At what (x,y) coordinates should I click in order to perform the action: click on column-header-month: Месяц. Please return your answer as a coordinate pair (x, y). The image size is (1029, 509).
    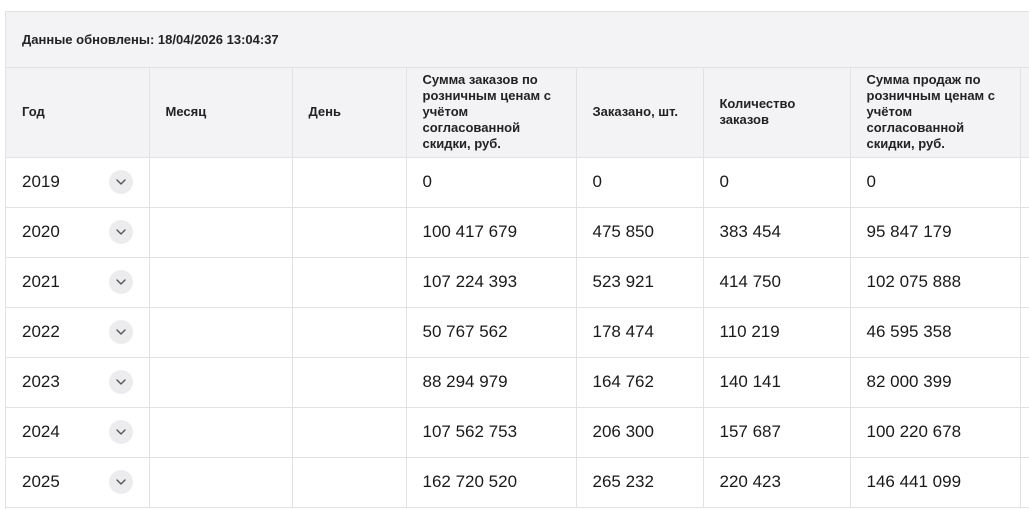
    Looking at the image, I should click on (221, 113).